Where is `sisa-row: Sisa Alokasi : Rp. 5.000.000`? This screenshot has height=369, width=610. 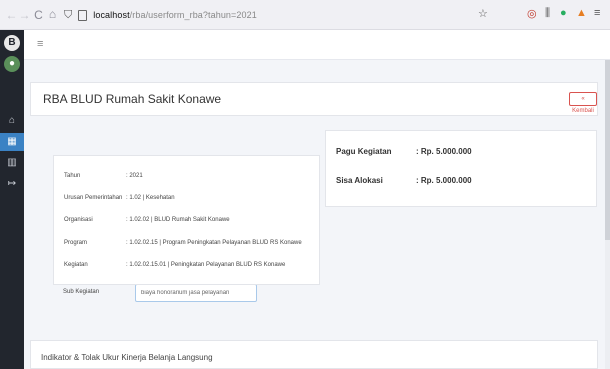
sisa-row: Sisa Alokasi : Rp. 5.000.000 is located at coordinates (404, 180).